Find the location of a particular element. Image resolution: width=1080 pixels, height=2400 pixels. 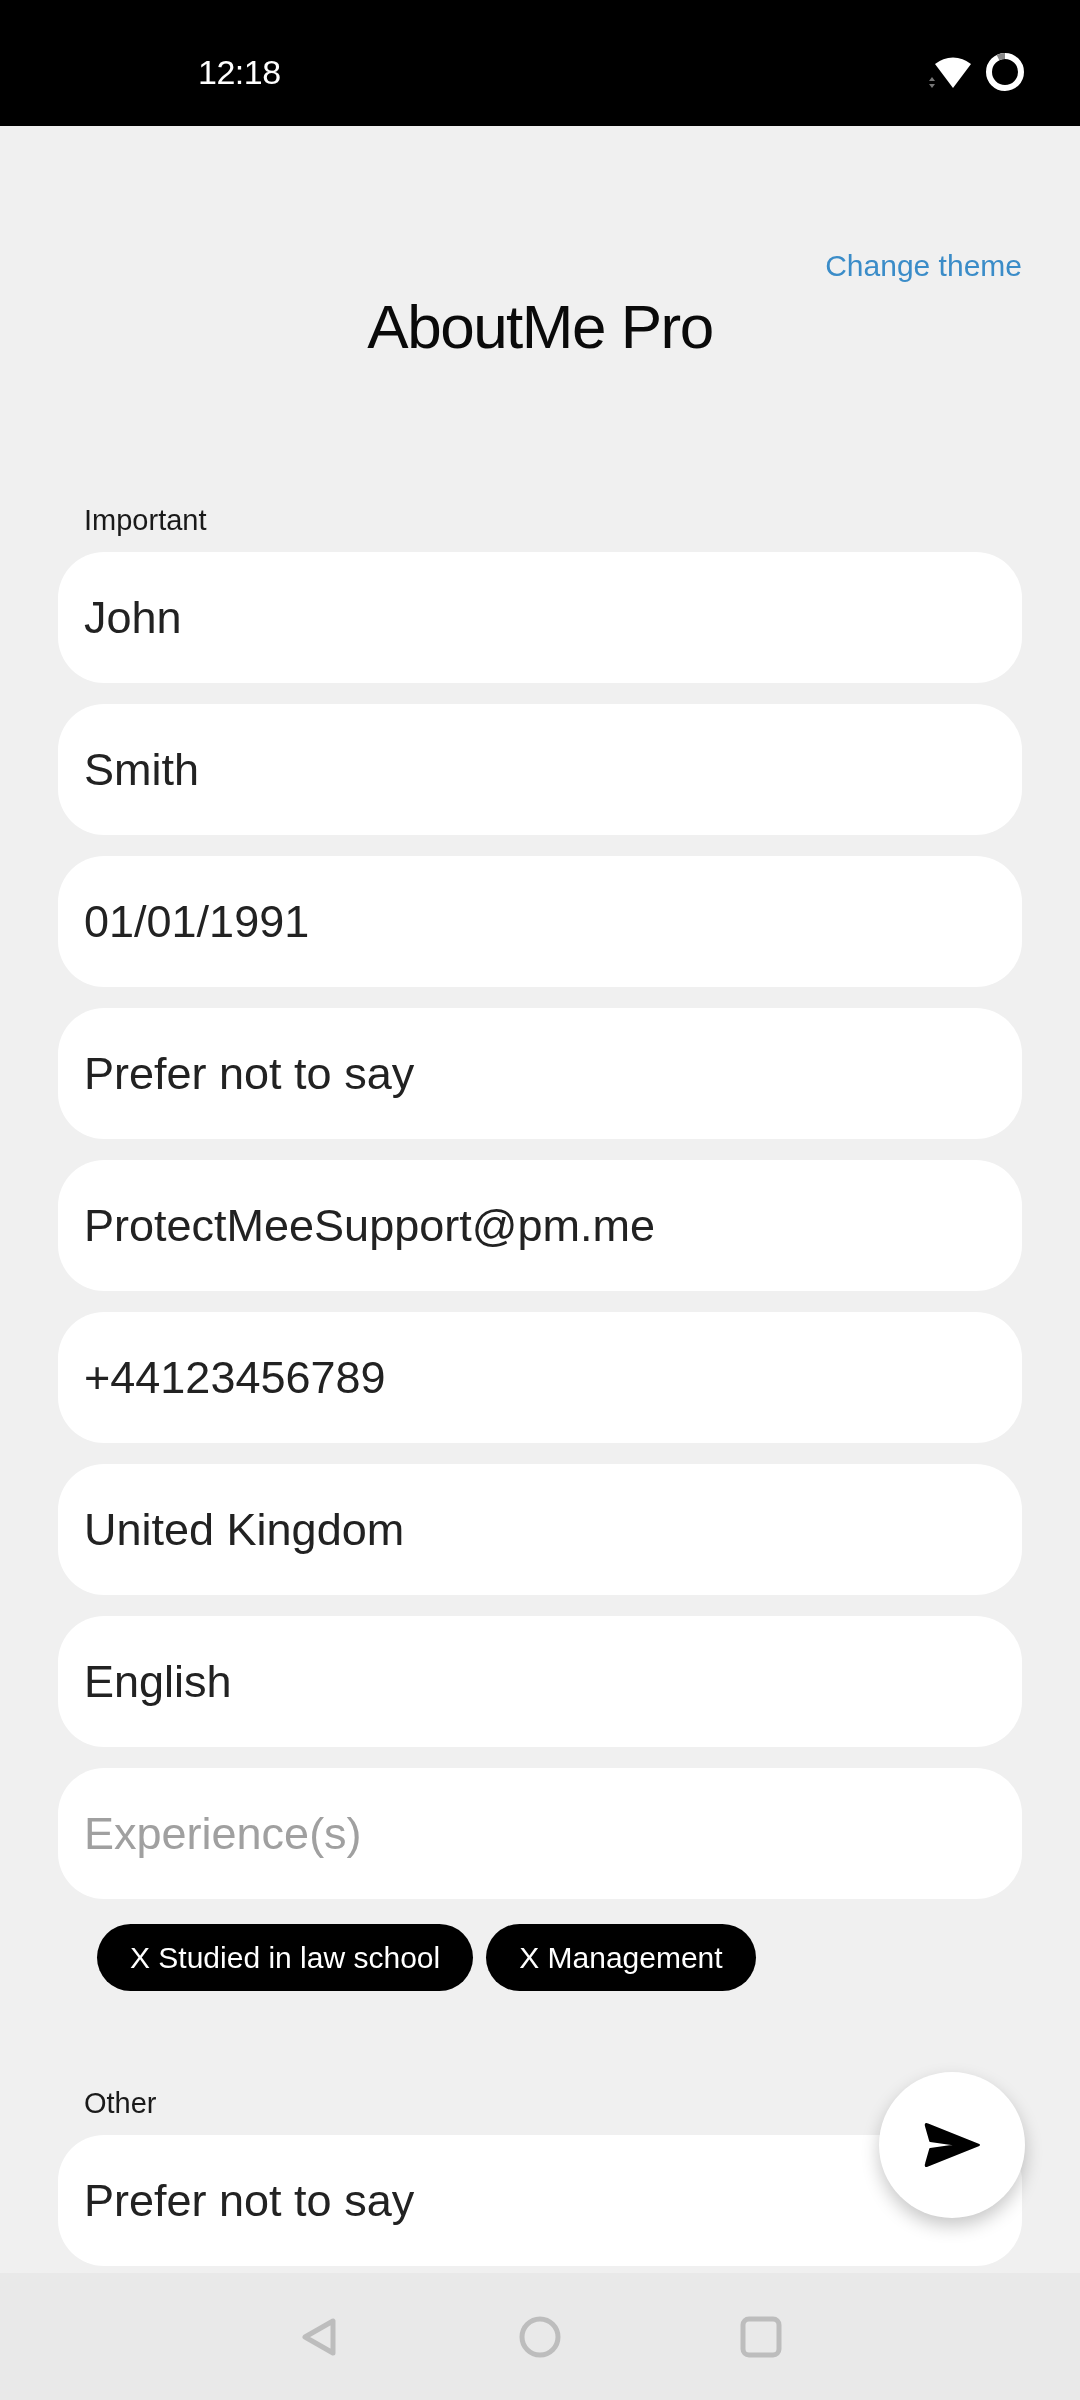

text-field: Experience(s) is located at coordinates (540, 1833).